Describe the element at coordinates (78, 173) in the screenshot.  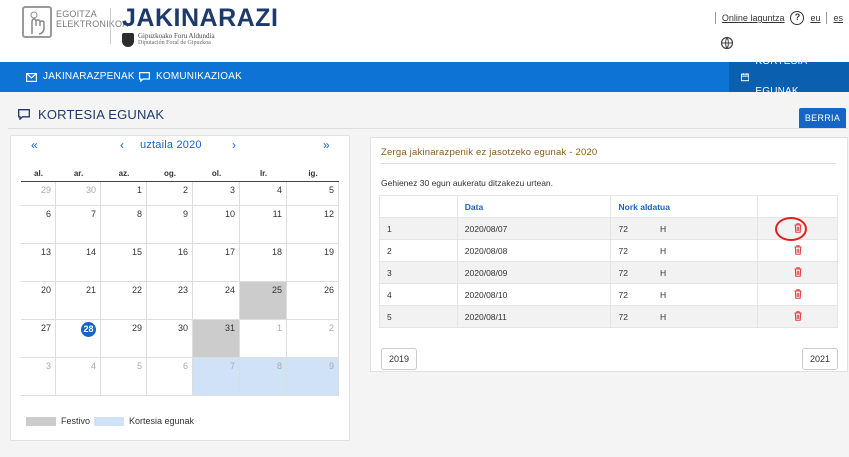
I see `weekday-header: ar.` at that location.